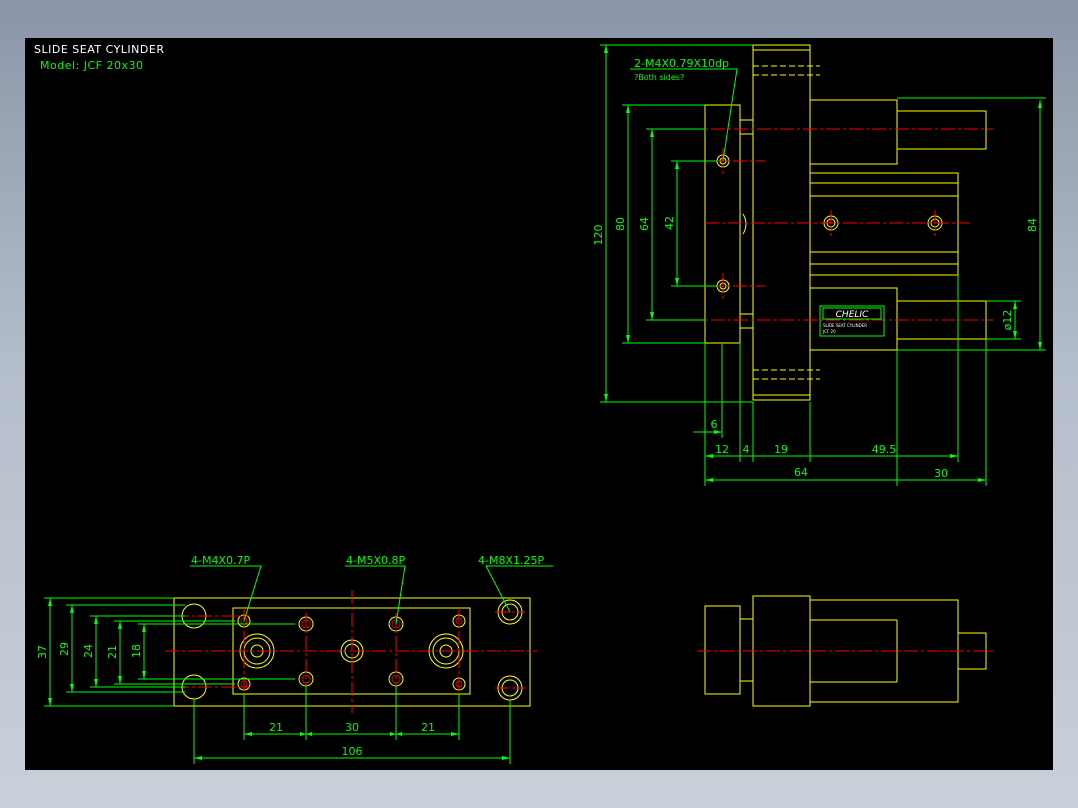 The height and width of the screenshot is (808, 1078). I want to click on bottom-left-dimension-lines, so click(298, 664).